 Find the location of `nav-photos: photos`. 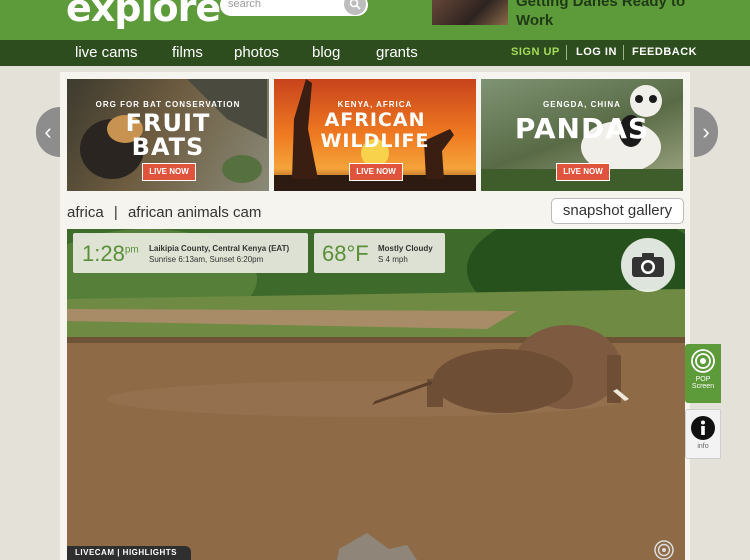

nav-photos: photos is located at coordinates (256, 52).